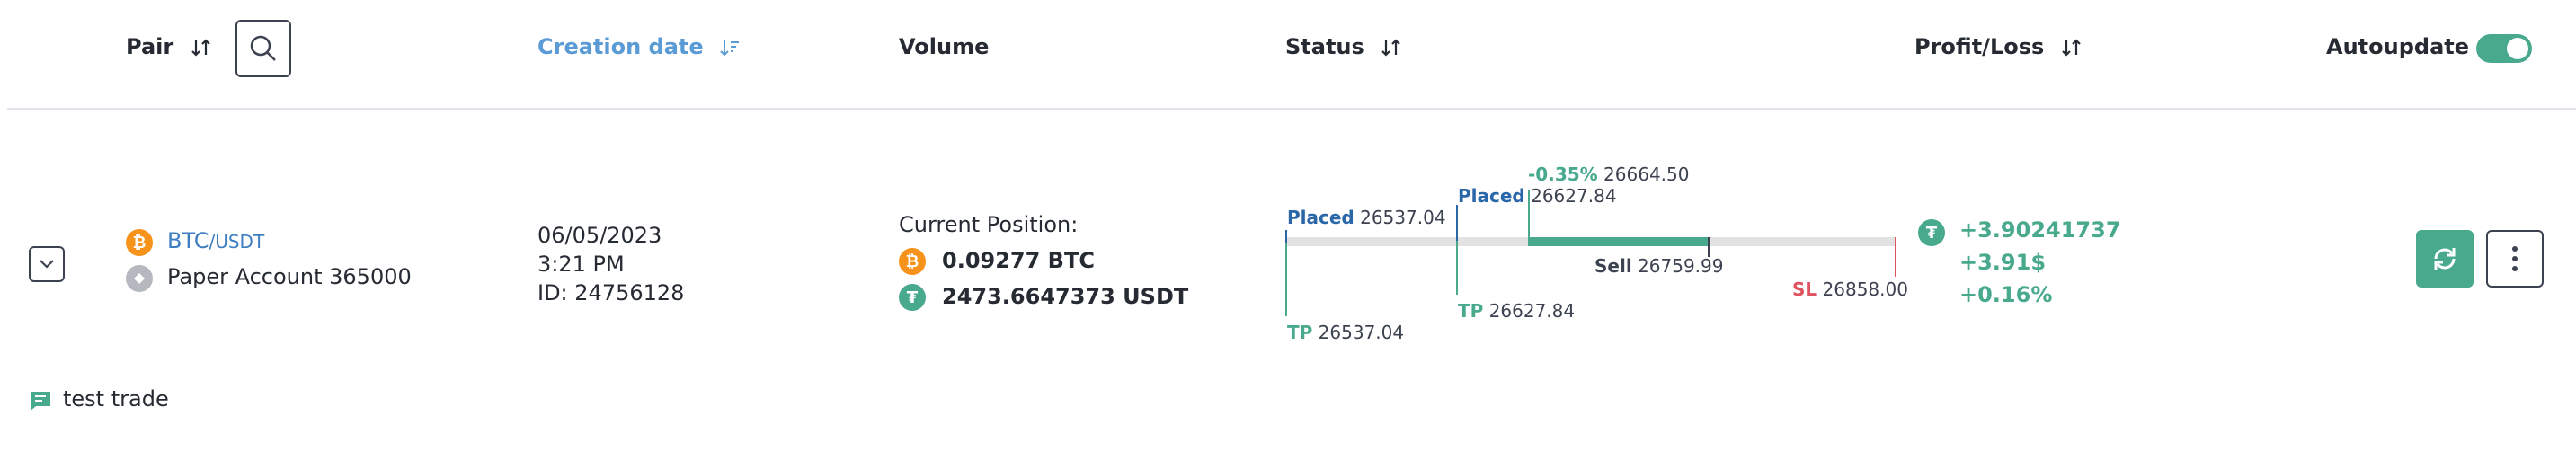  What do you see at coordinates (1681, 266) in the screenshot?
I see `sell-value: 26759.99` at bounding box center [1681, 266].